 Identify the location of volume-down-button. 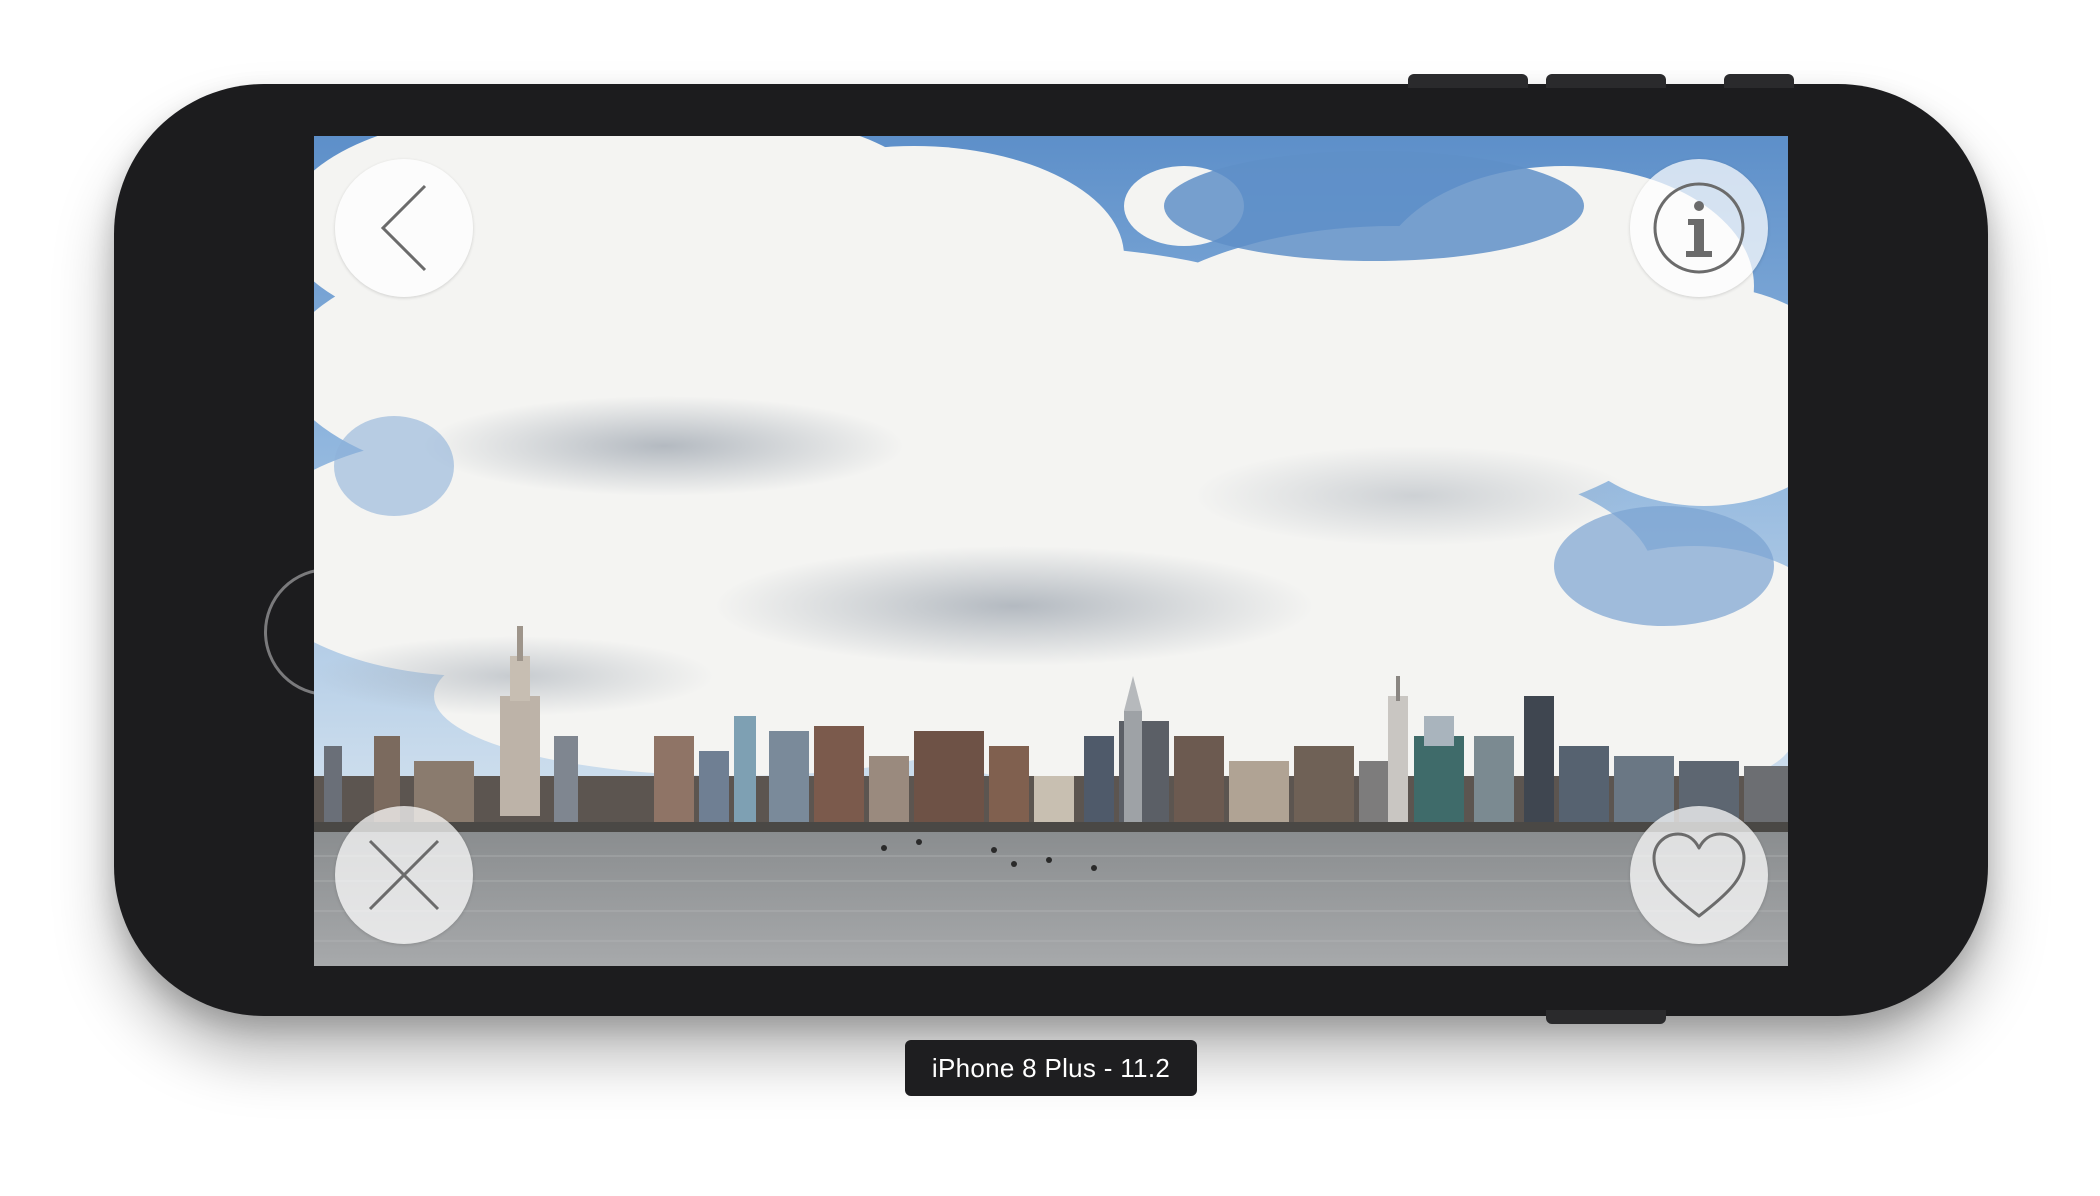
(1606, 81).